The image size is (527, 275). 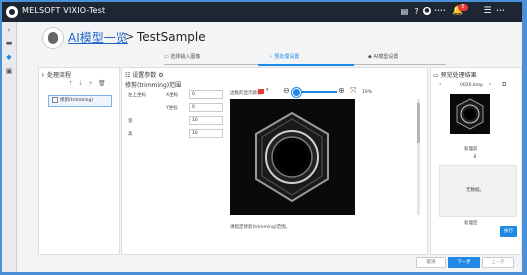 I want to click on next-button: 下一步, so click(x=464, y=262).